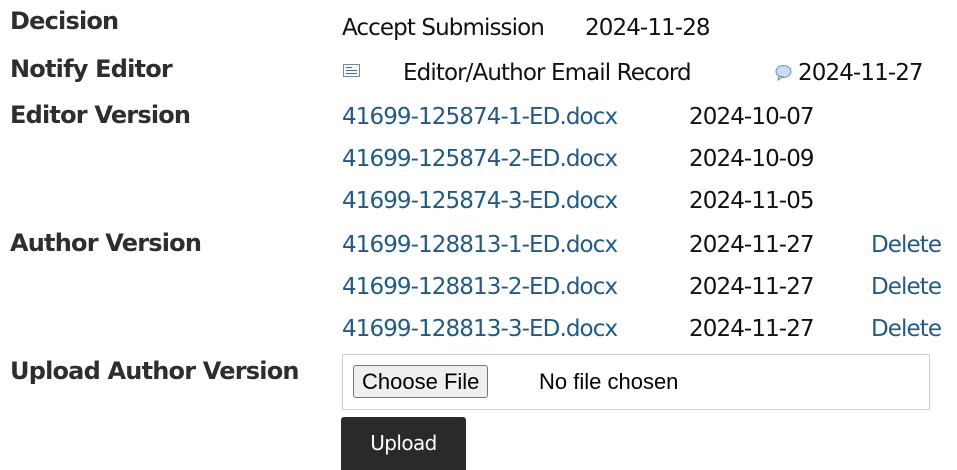  I want to click on author-version-file-link: 41699-128813-1-ED.docx, so click(480, 245).